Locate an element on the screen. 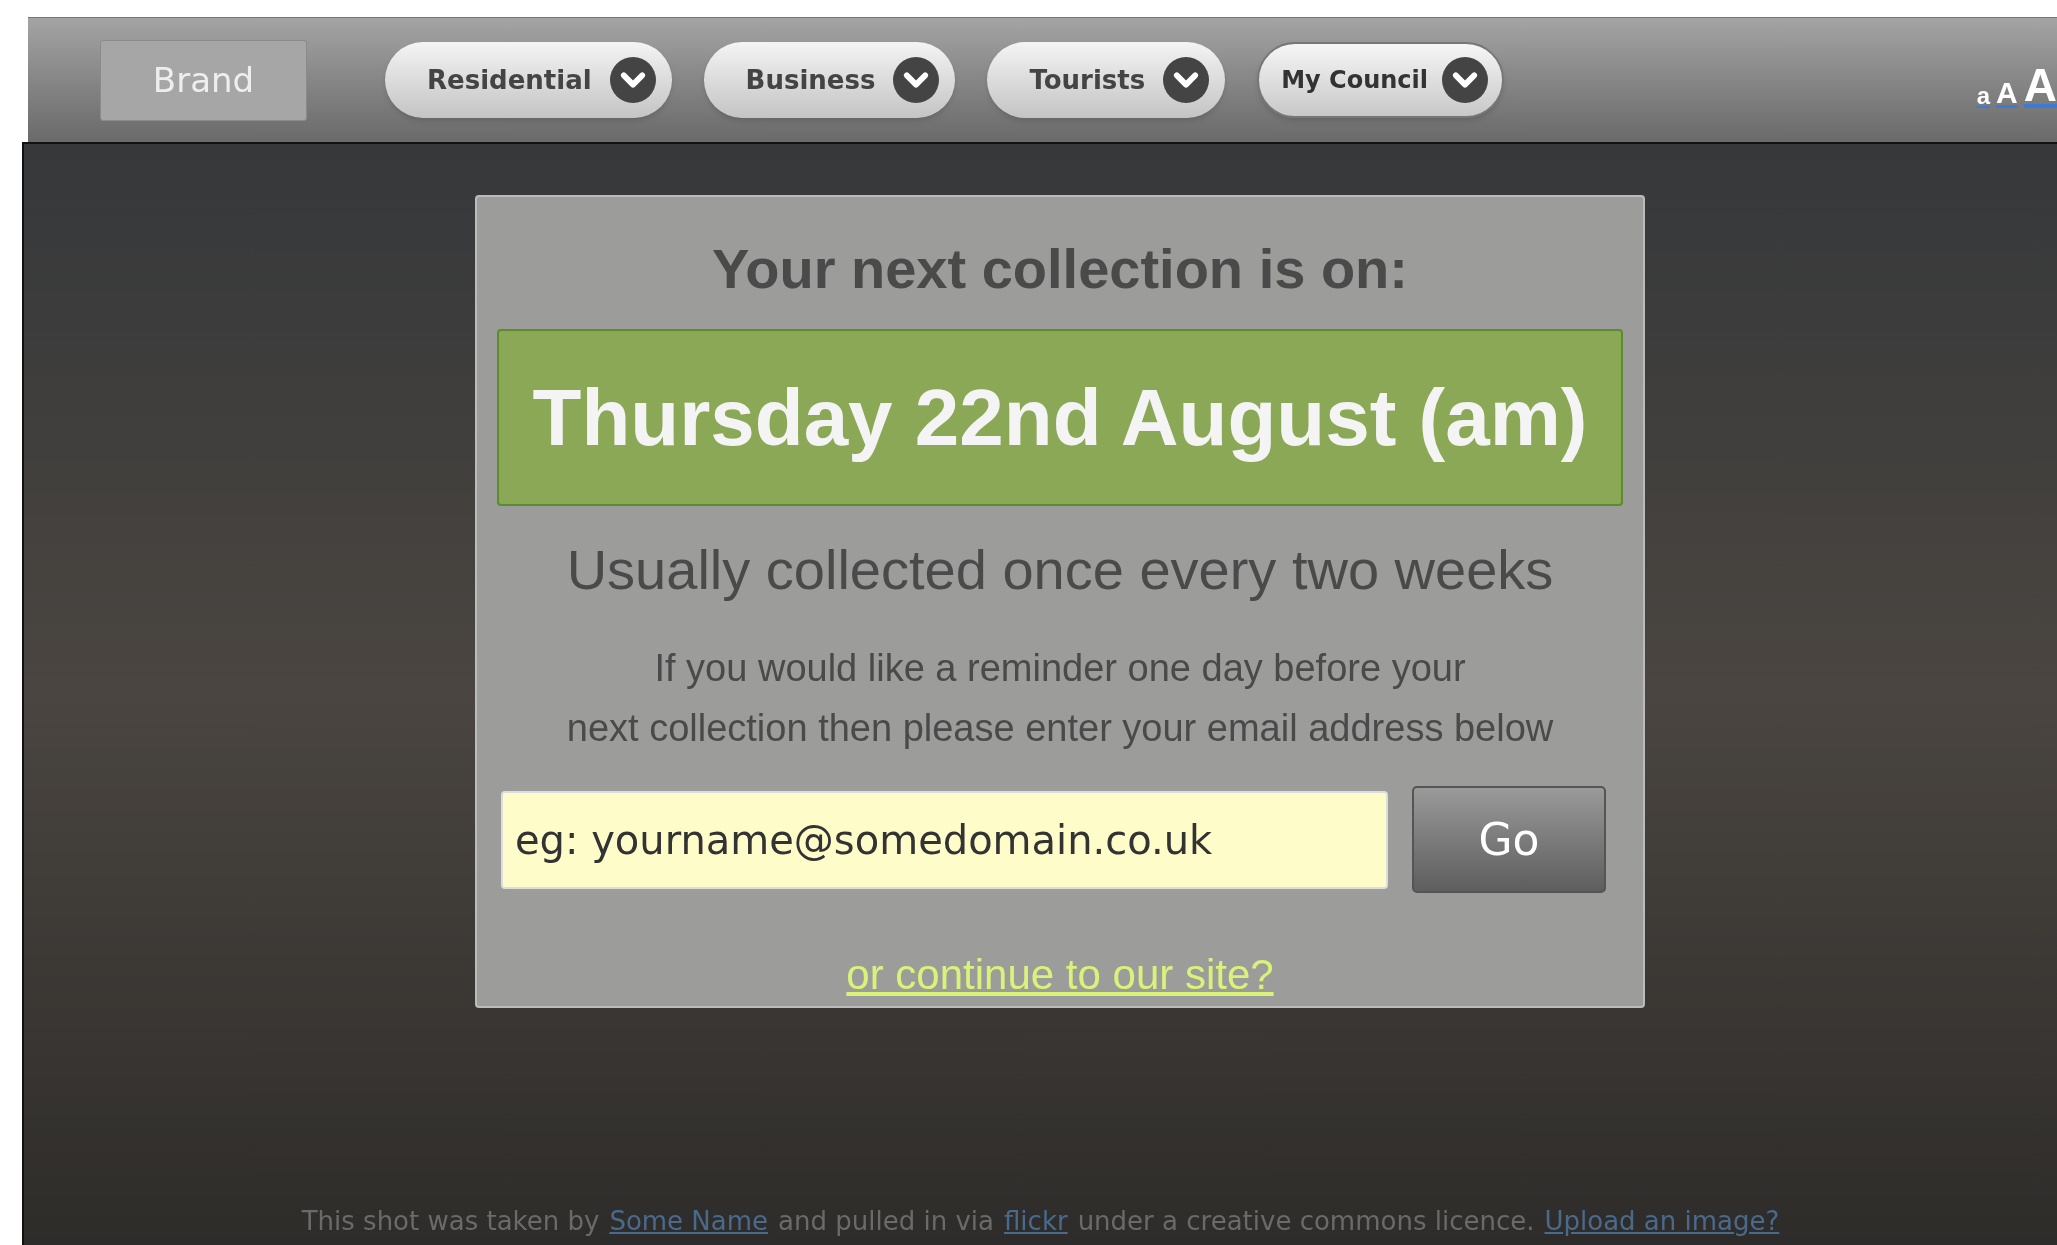 The height and width of the screenshot is (1245, 2057). continue-link: or continue to our site? is located at coordinates (1060, 974).